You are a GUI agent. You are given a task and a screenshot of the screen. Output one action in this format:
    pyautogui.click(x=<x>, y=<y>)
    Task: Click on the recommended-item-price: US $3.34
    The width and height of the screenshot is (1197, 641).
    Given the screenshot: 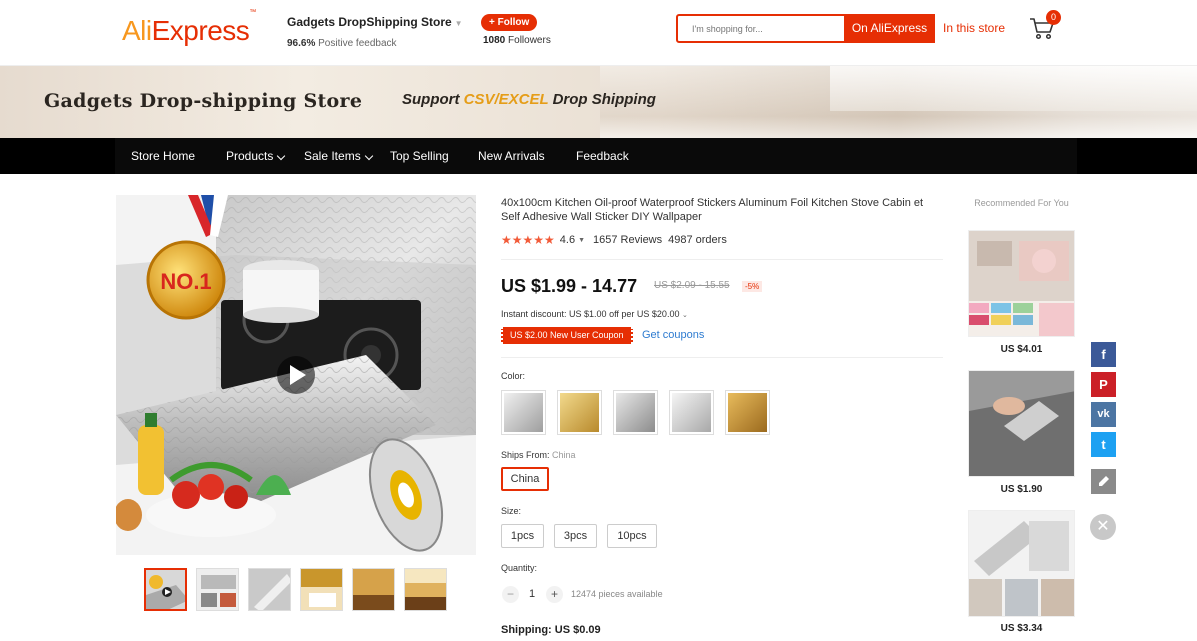 What is the action you would take?
    pyautogui.click(x=1021, y=628)
    